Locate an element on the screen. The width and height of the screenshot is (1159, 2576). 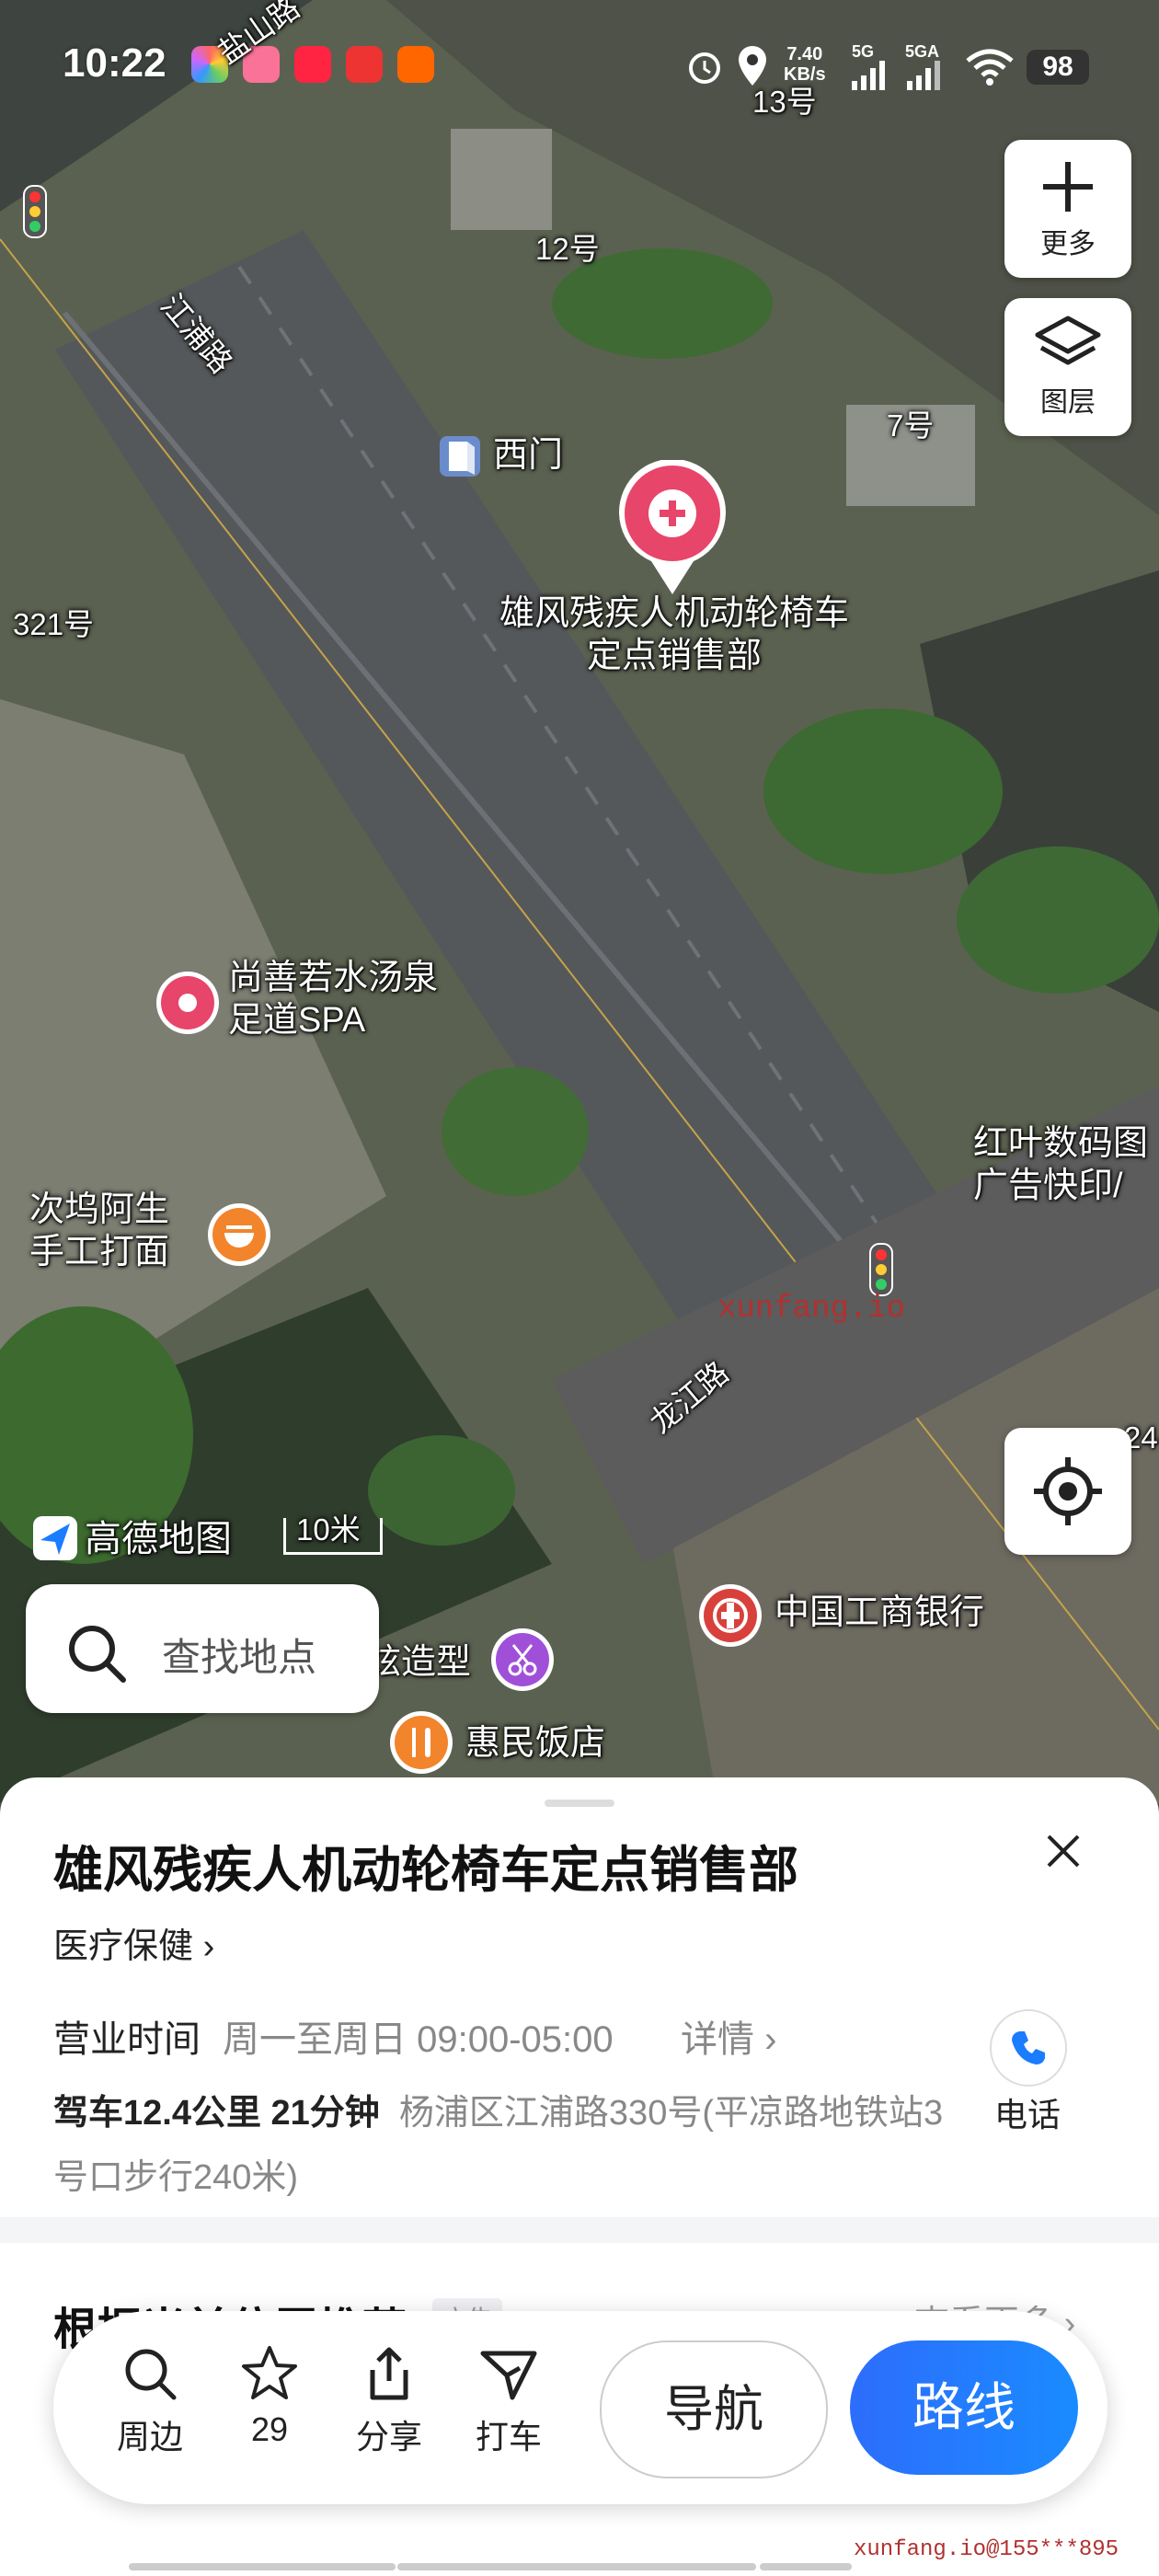
restaurant-icon is located at coordinates (239, 1235).